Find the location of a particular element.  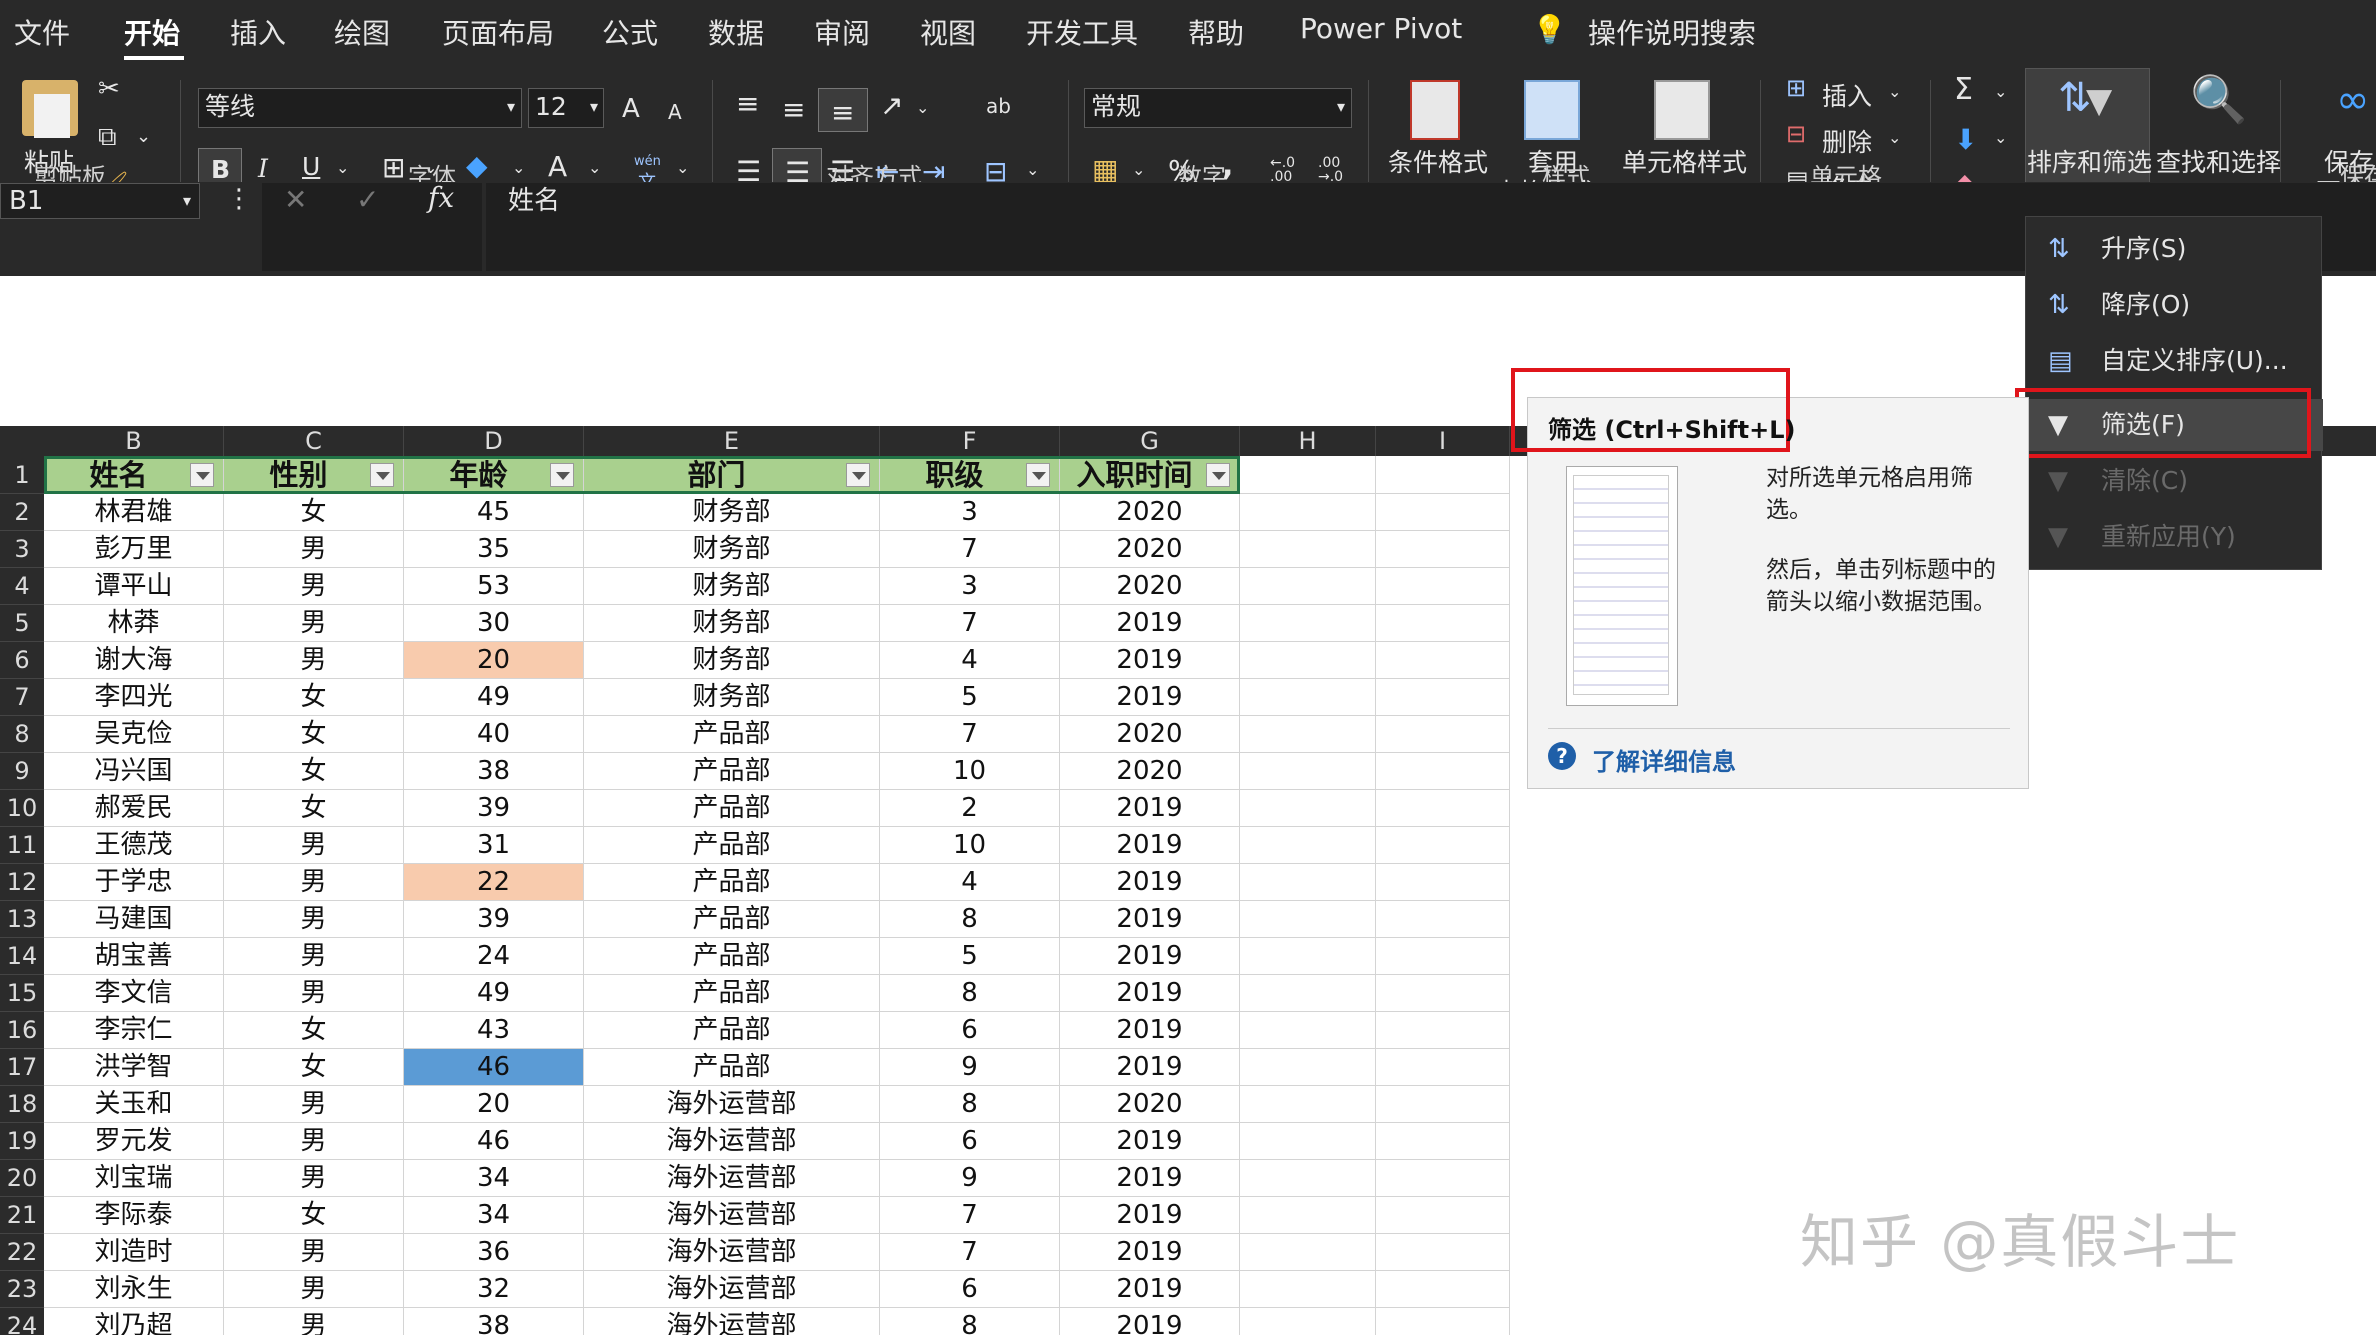

table-cell: 39 is located at coordinates (494, 919).